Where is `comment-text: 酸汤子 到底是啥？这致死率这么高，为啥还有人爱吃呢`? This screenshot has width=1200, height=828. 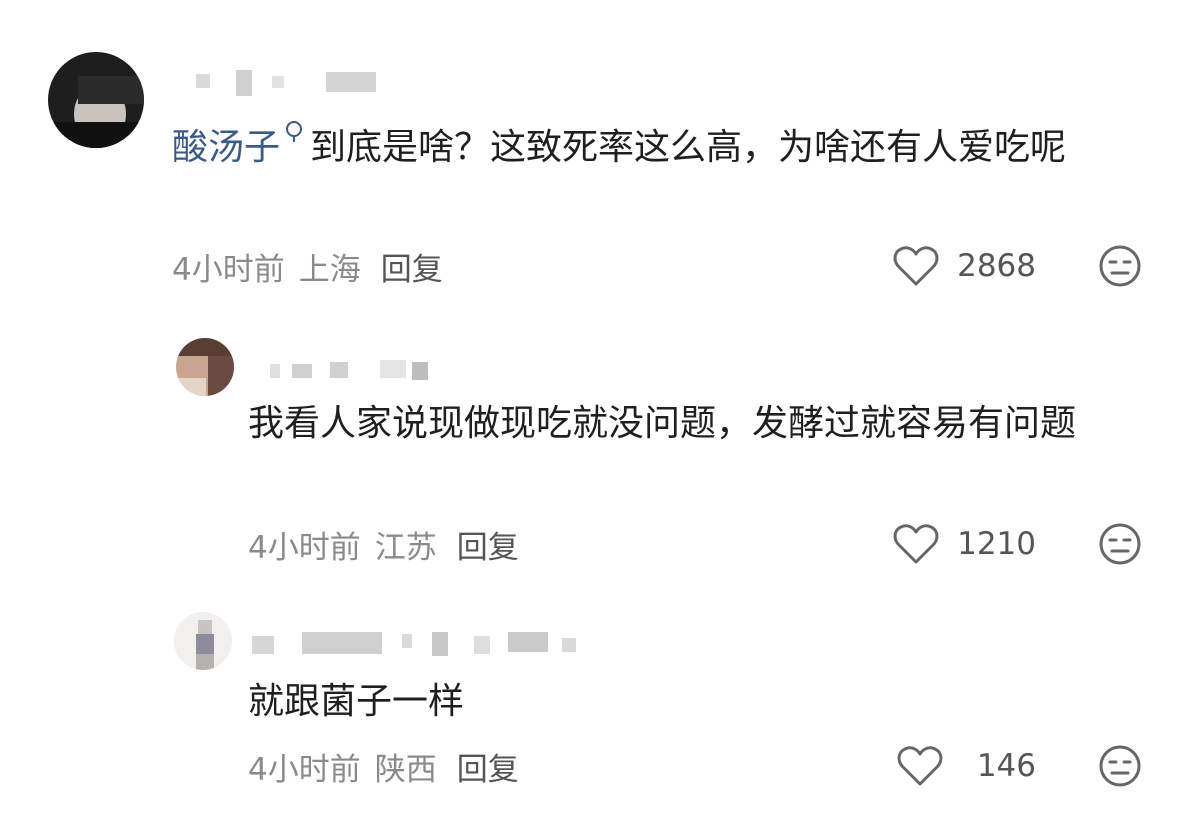 comment-text: 酸汤子 到底是啥？这致死率这么高，为啥还有人爱吃呢 is located at coordinates (662, 148).